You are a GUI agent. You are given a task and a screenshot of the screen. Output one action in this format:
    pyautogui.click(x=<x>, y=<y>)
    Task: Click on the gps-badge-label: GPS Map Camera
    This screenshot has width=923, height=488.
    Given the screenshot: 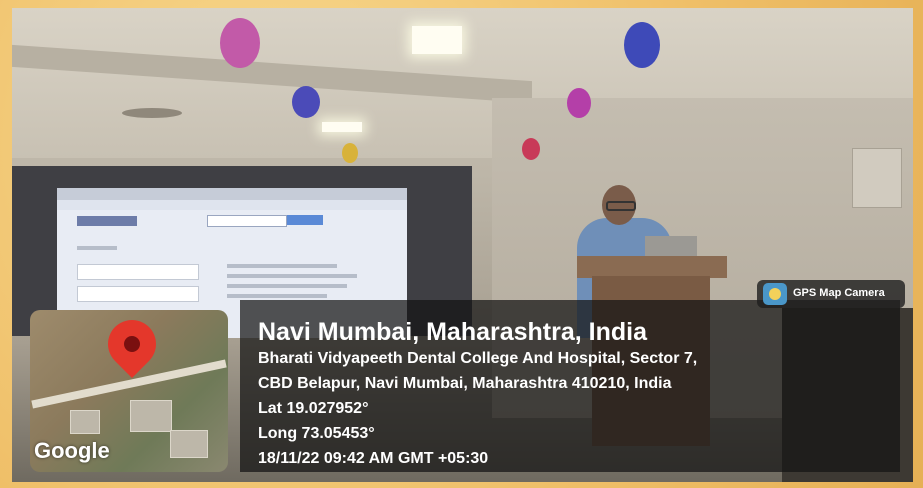 What is the action you would take?
    pyautogui.click(x=839, y=293)
    